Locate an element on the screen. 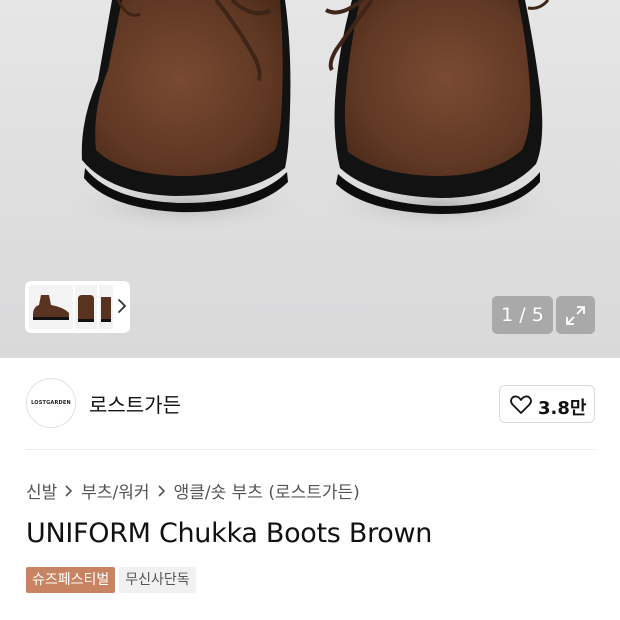 This screenshot has height=620, width=620. brand-row: LOSTGARDEN 로스트가든 3.8만 is located at coordinates (310, 404).